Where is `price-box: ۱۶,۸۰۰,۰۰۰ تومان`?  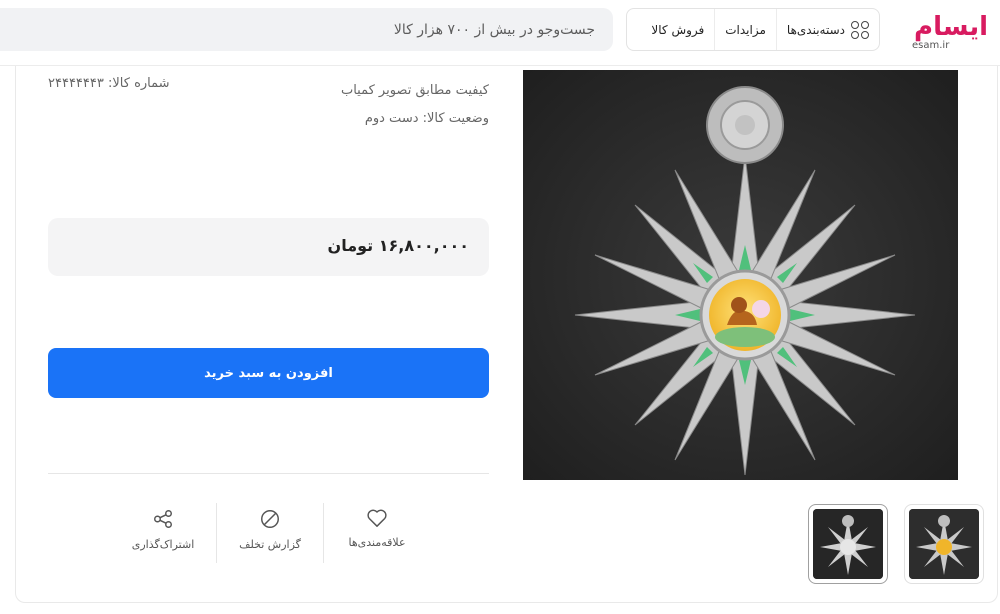 price-box: ۱۶,۸۰۰,۰۰۰ تومان is located at coordinates (268, 247).